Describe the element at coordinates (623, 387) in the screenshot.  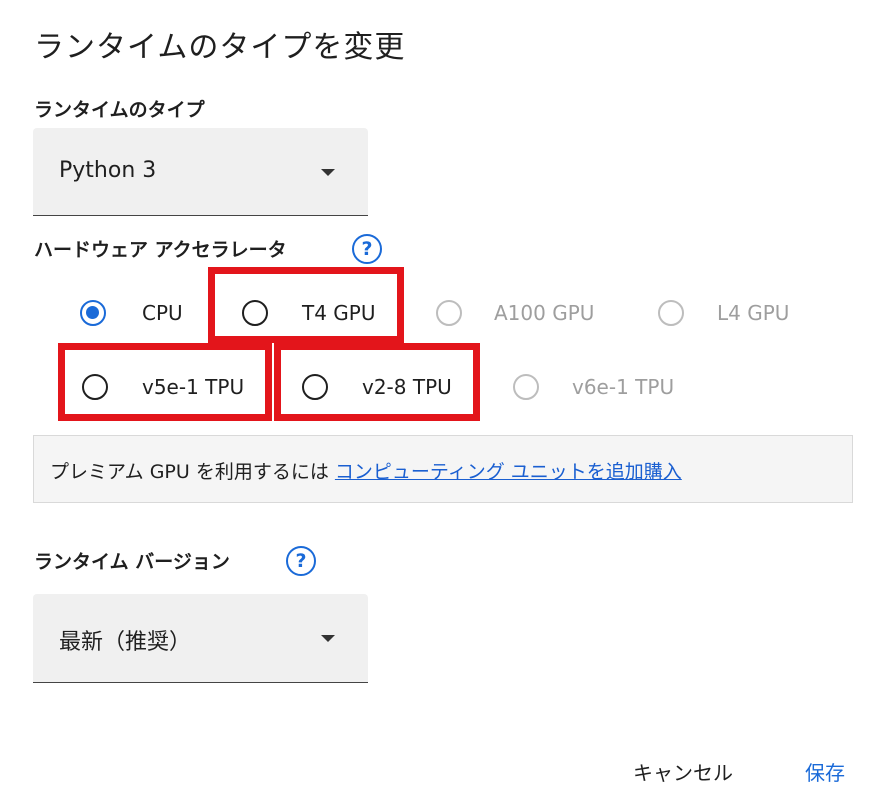
I see `radio-label-v6e-1-tpu: v6e-1 TPU` at that location.